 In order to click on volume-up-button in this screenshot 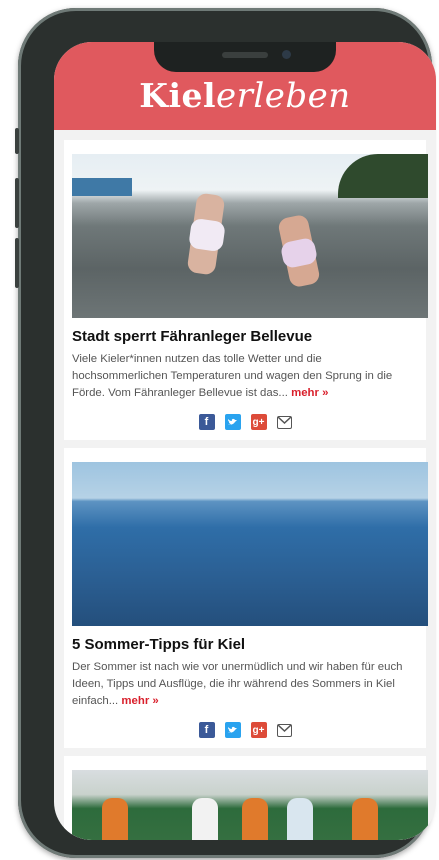, I will do `click(17, 203)`.